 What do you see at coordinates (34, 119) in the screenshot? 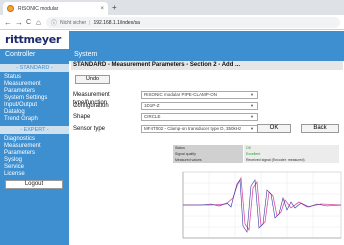
I see `sidebar-item-trend-graph: Trend Graph` at bounding box center [34, 119].